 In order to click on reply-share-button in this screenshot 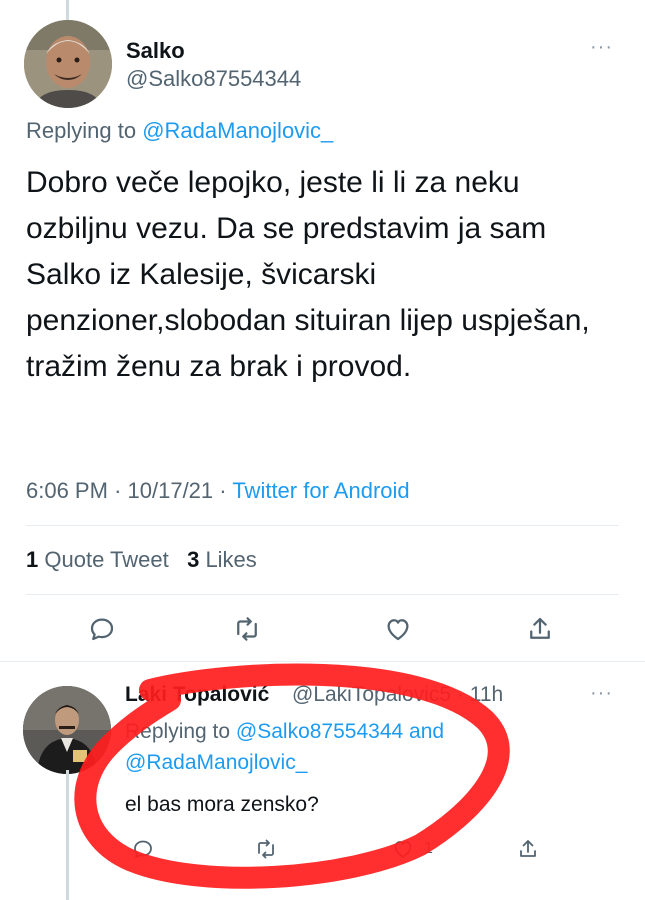, I will do `click(528, 849)`.